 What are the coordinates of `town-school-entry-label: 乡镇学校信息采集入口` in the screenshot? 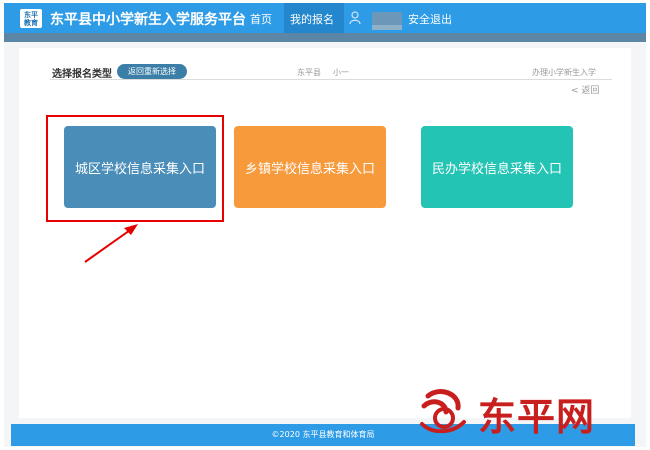 It's located at (309, 169).